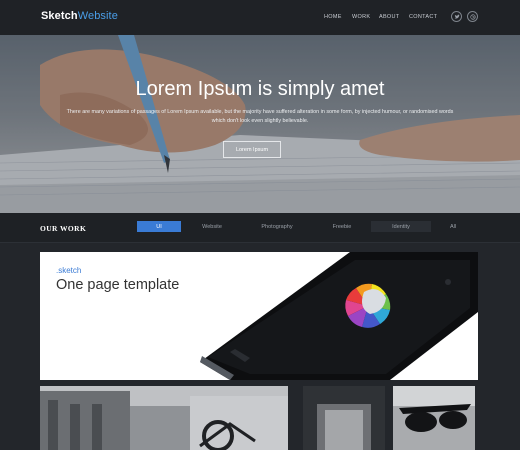  I want to click on site-logo: SketchWebsite, so click(79, 16).